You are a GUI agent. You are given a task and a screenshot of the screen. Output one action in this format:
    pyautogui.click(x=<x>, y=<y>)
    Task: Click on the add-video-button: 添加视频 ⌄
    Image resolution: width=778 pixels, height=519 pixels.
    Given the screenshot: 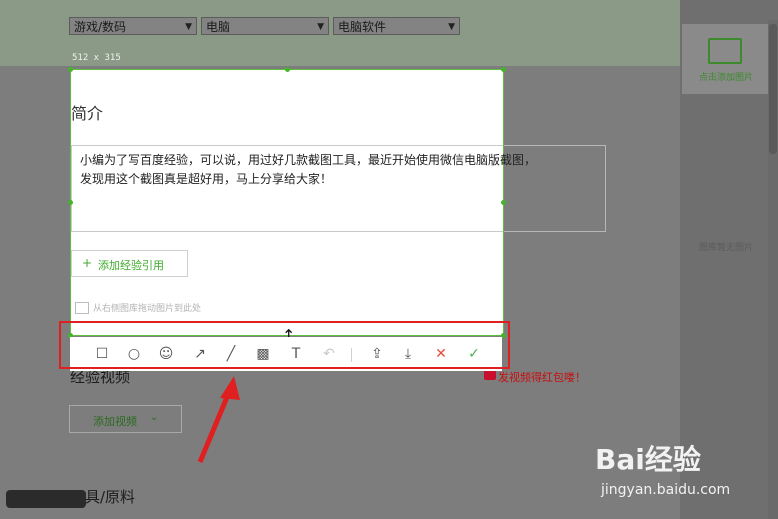 What is the action you would take?
    pyautogui.click(x=125, y=419)
    